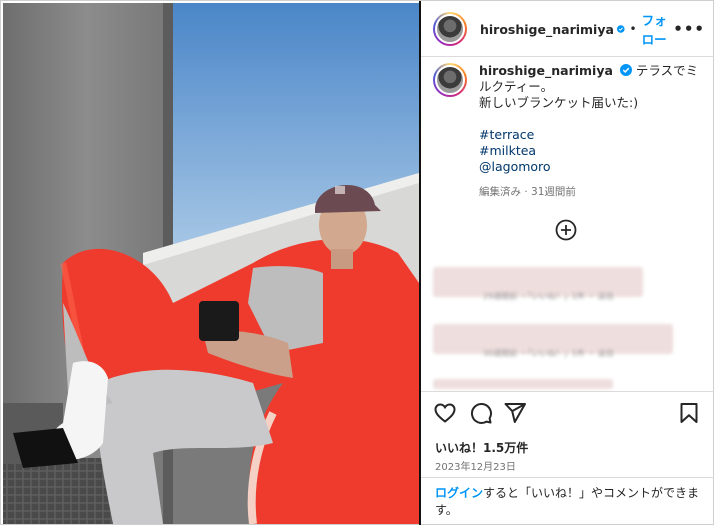 The width and height of the screenshot is (714, 525). I want to click on post-date: 2023年12月23日, so click(475, 467).